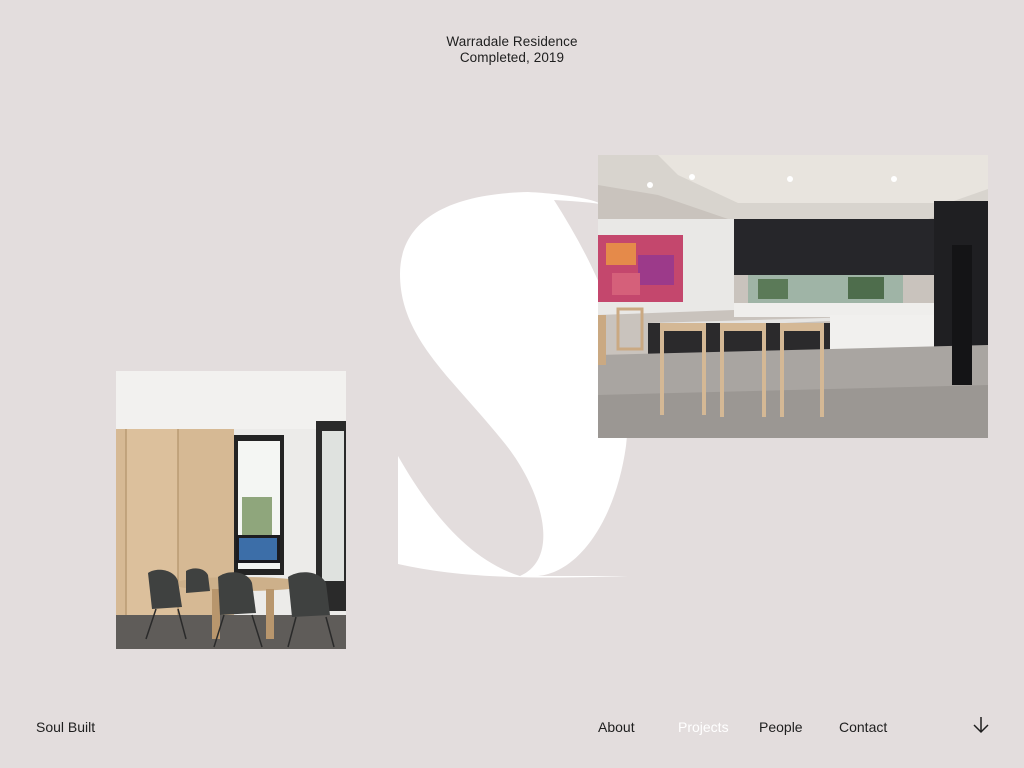 This screenshot has height=768, width=1024. I want to click on dining-photo, so click(231, 510).